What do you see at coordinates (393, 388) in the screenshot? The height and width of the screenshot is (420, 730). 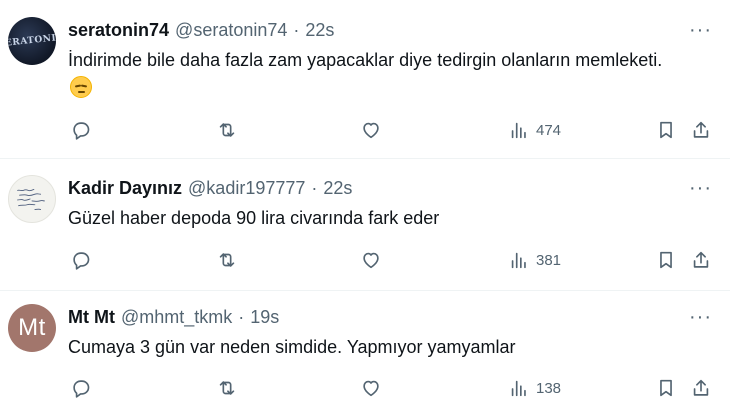 I see `action-bar: 138` at bounding box center [393, 388].